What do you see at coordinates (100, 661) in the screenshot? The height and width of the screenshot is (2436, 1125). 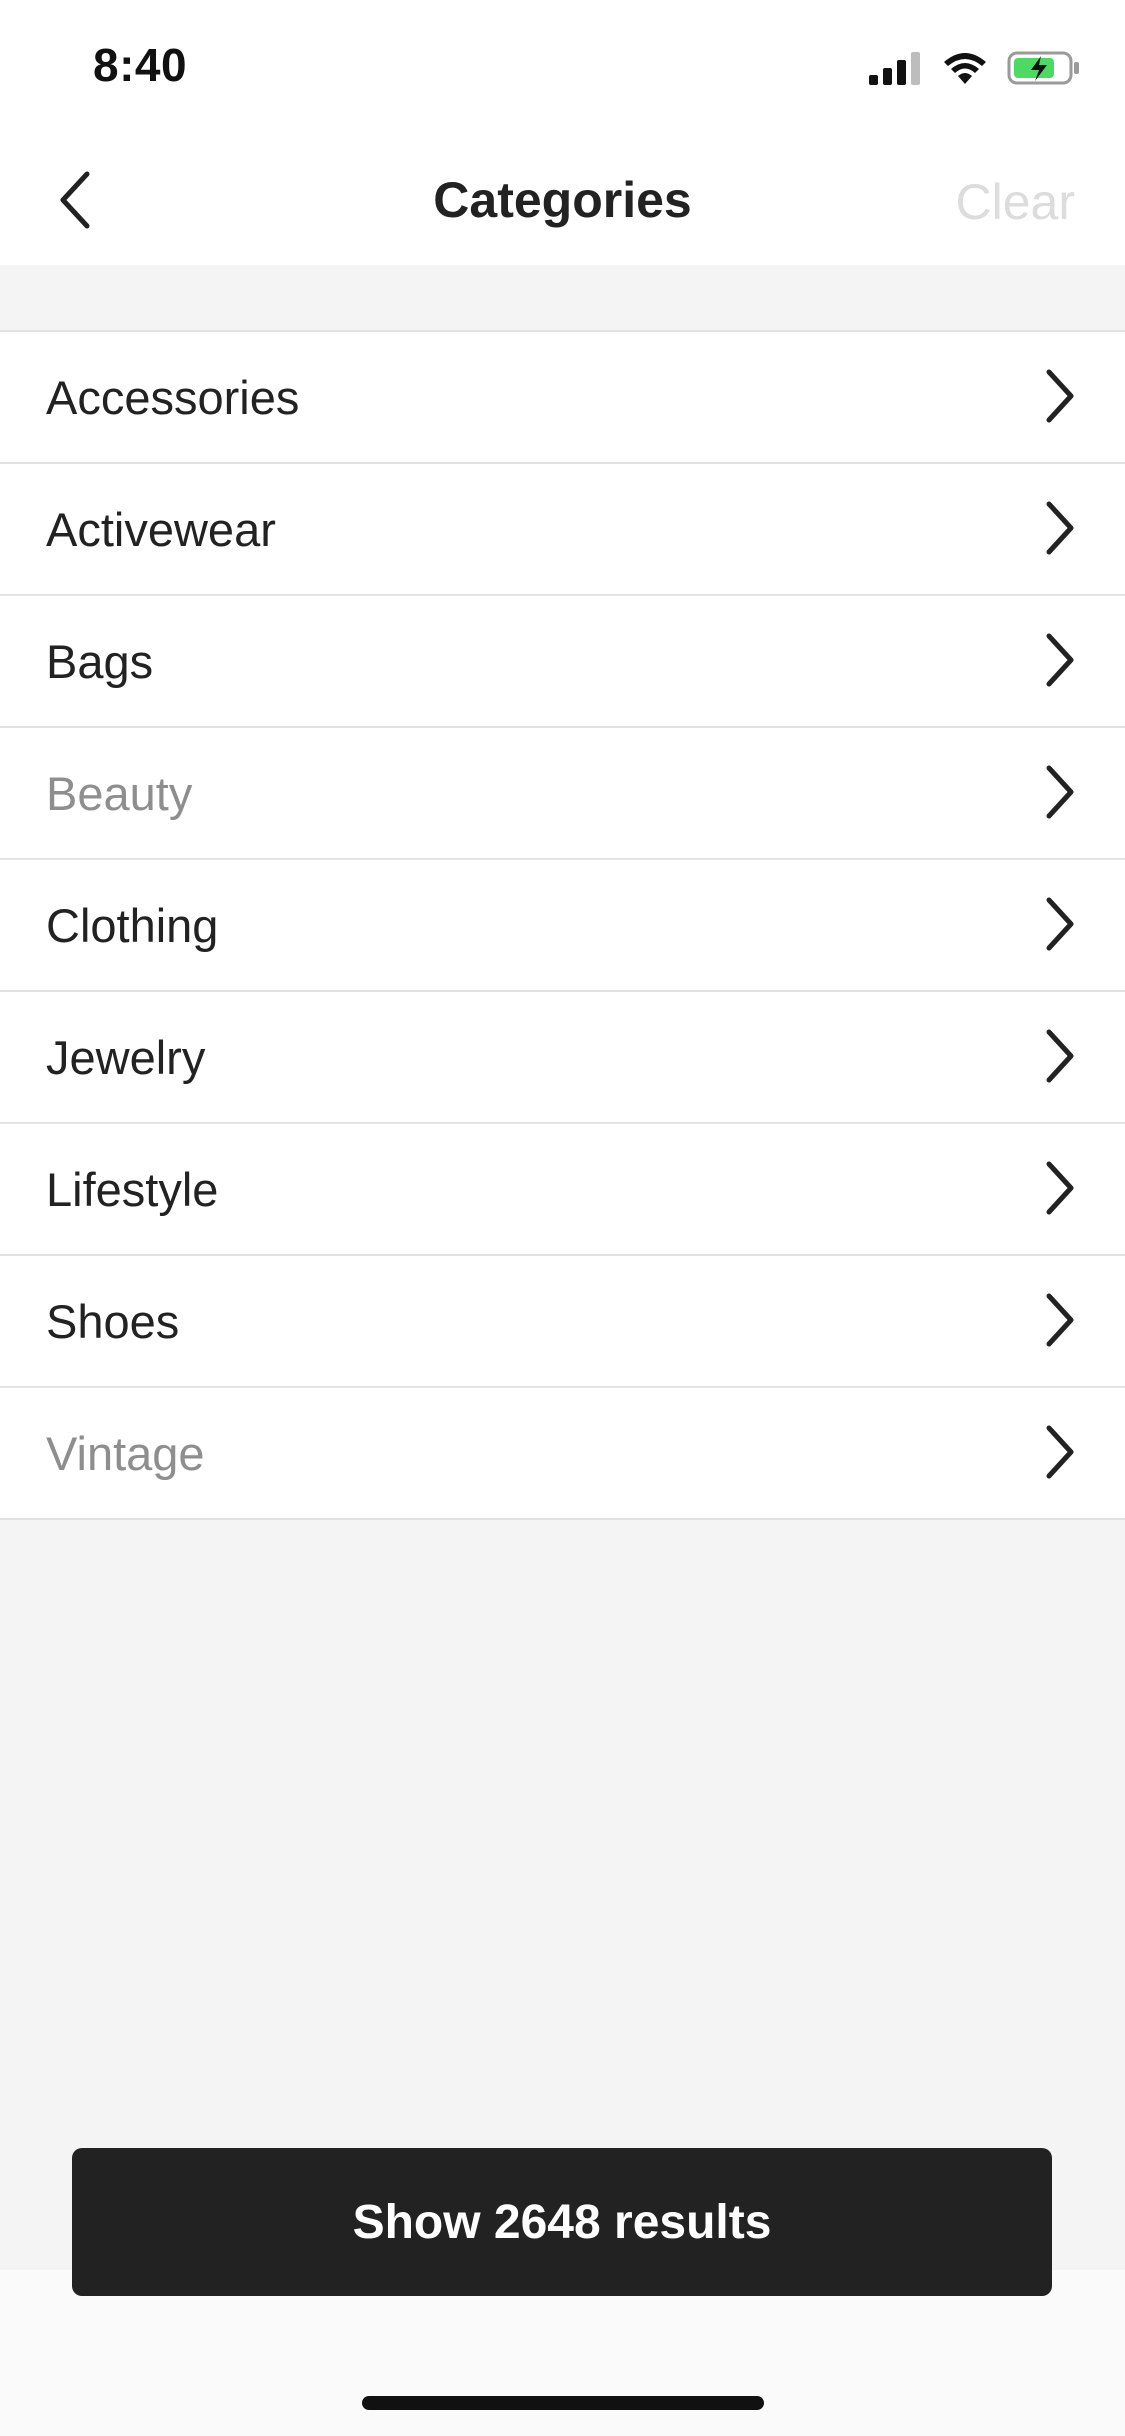 I see `category-label: Bags` at bounding box center [100, 661].